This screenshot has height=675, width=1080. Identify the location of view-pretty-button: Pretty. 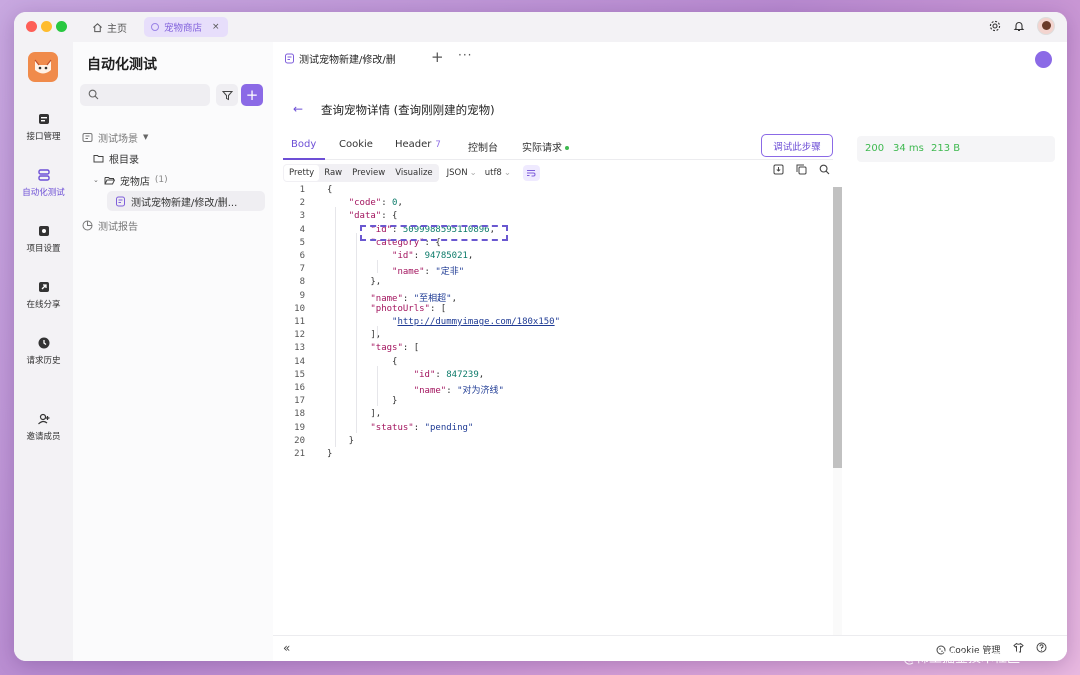
(302, 173).